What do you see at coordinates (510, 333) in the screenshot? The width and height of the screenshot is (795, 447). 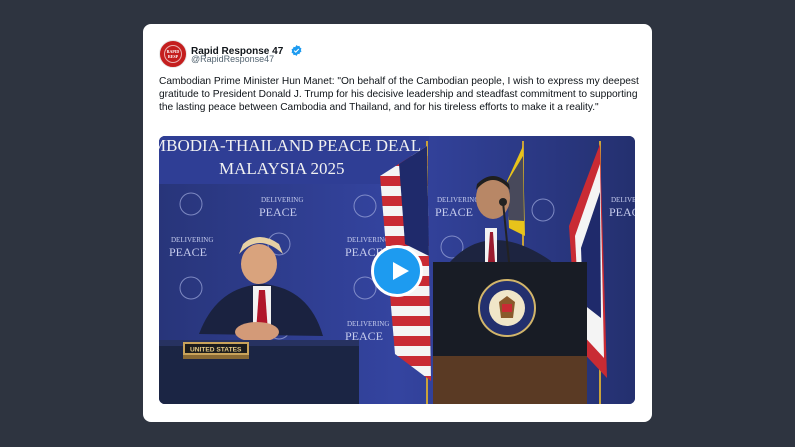 I see `podium` at bounding box center [510, 333].